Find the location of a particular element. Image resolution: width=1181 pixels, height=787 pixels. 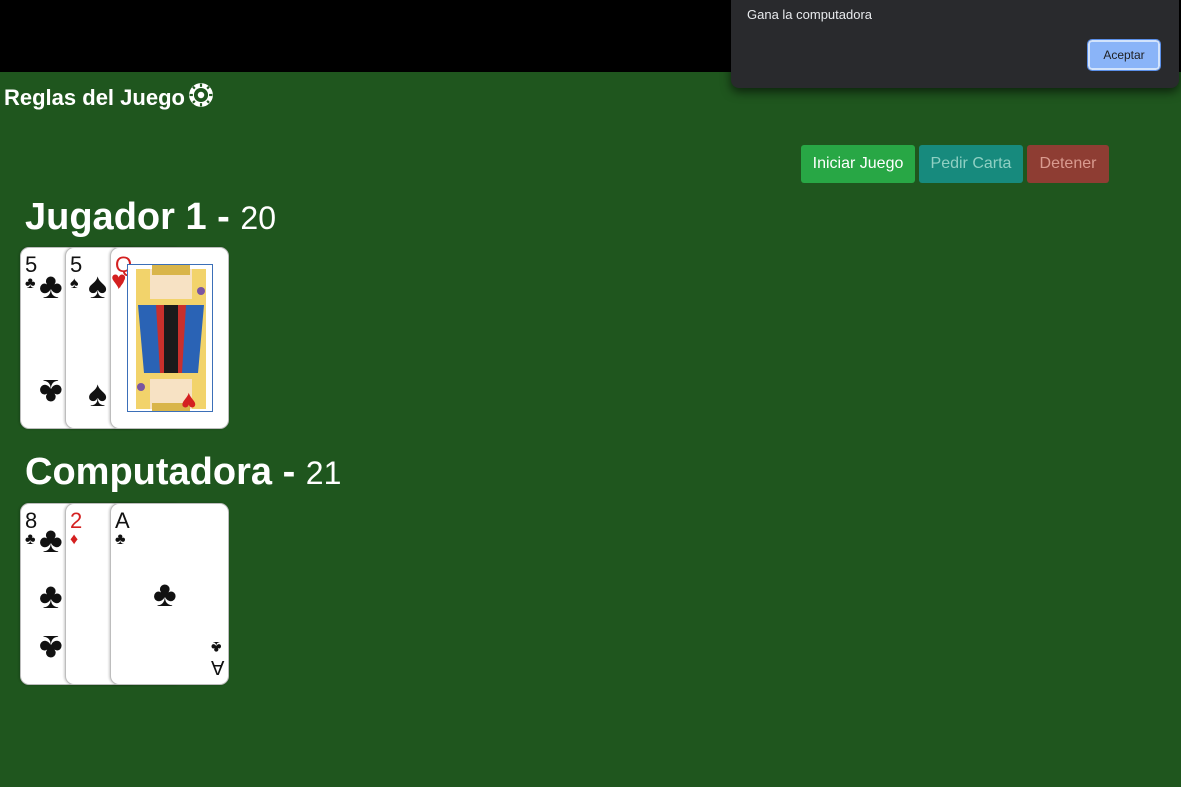

card: A ♣ ♣ A ♣ is located at coordinates (169, 594).